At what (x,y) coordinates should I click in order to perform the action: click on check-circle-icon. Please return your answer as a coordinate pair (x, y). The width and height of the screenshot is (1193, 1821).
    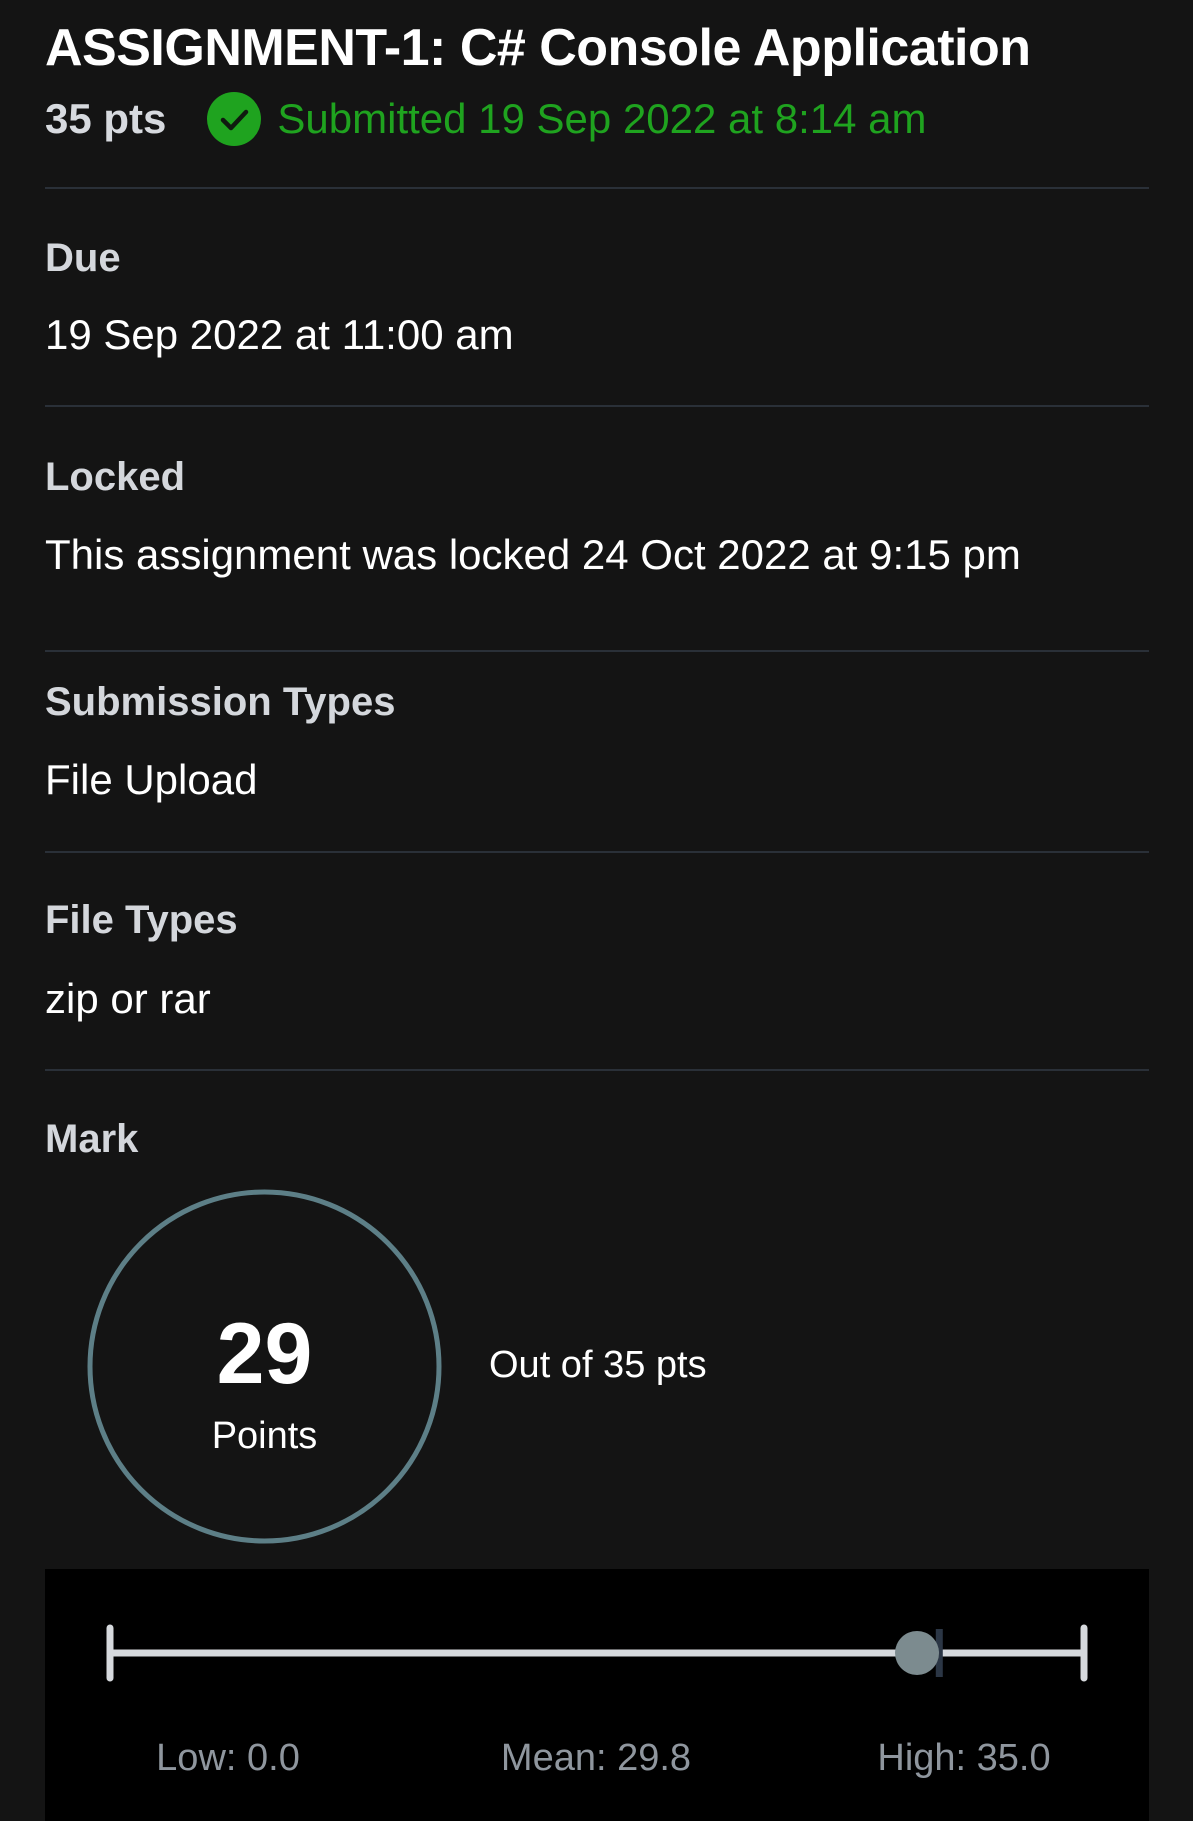
    Looking at the image, I should click on (234, 119).